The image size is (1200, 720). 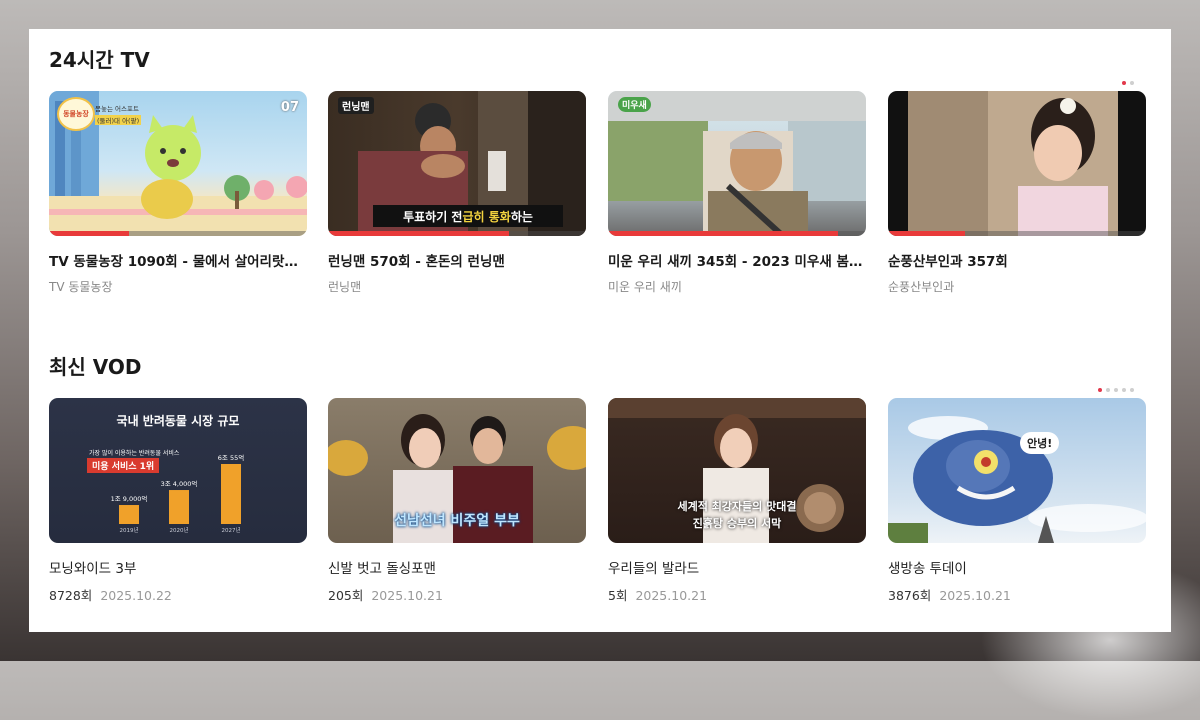 I want to click on chart-year-label: 2020년, so click(x=178, y=530).